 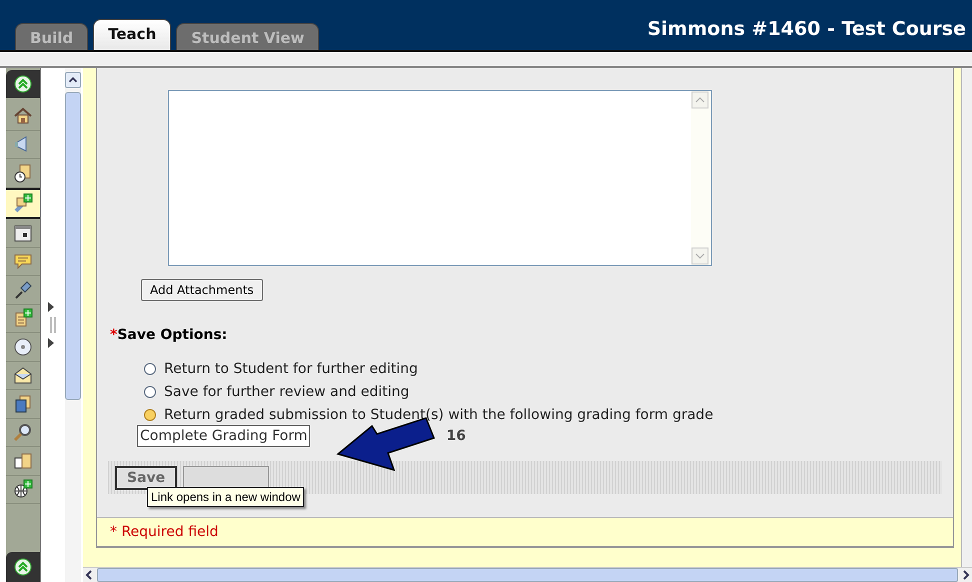 I want to click on option-label: Save for further review and editing, so click(x=287, y=392).